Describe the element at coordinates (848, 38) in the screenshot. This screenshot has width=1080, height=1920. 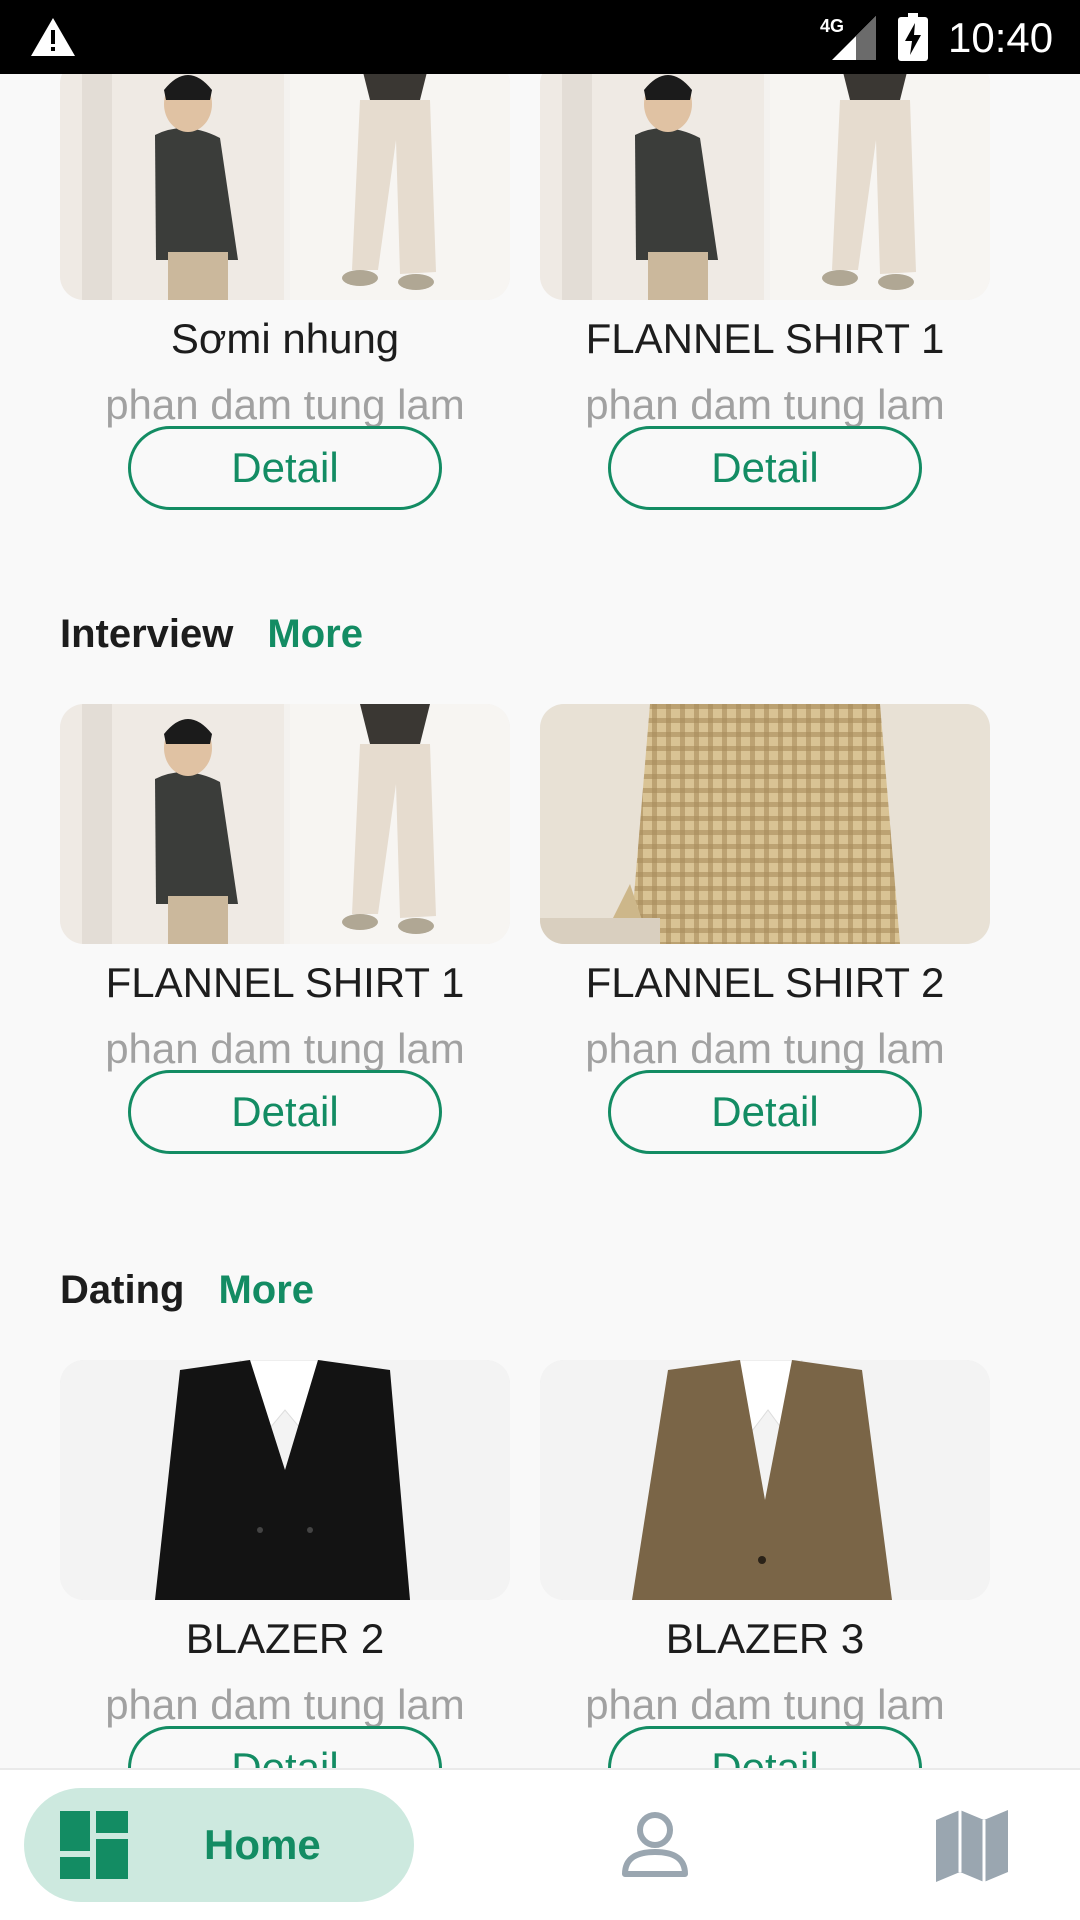
I see `signal-4g-icon: 4G` at that location.